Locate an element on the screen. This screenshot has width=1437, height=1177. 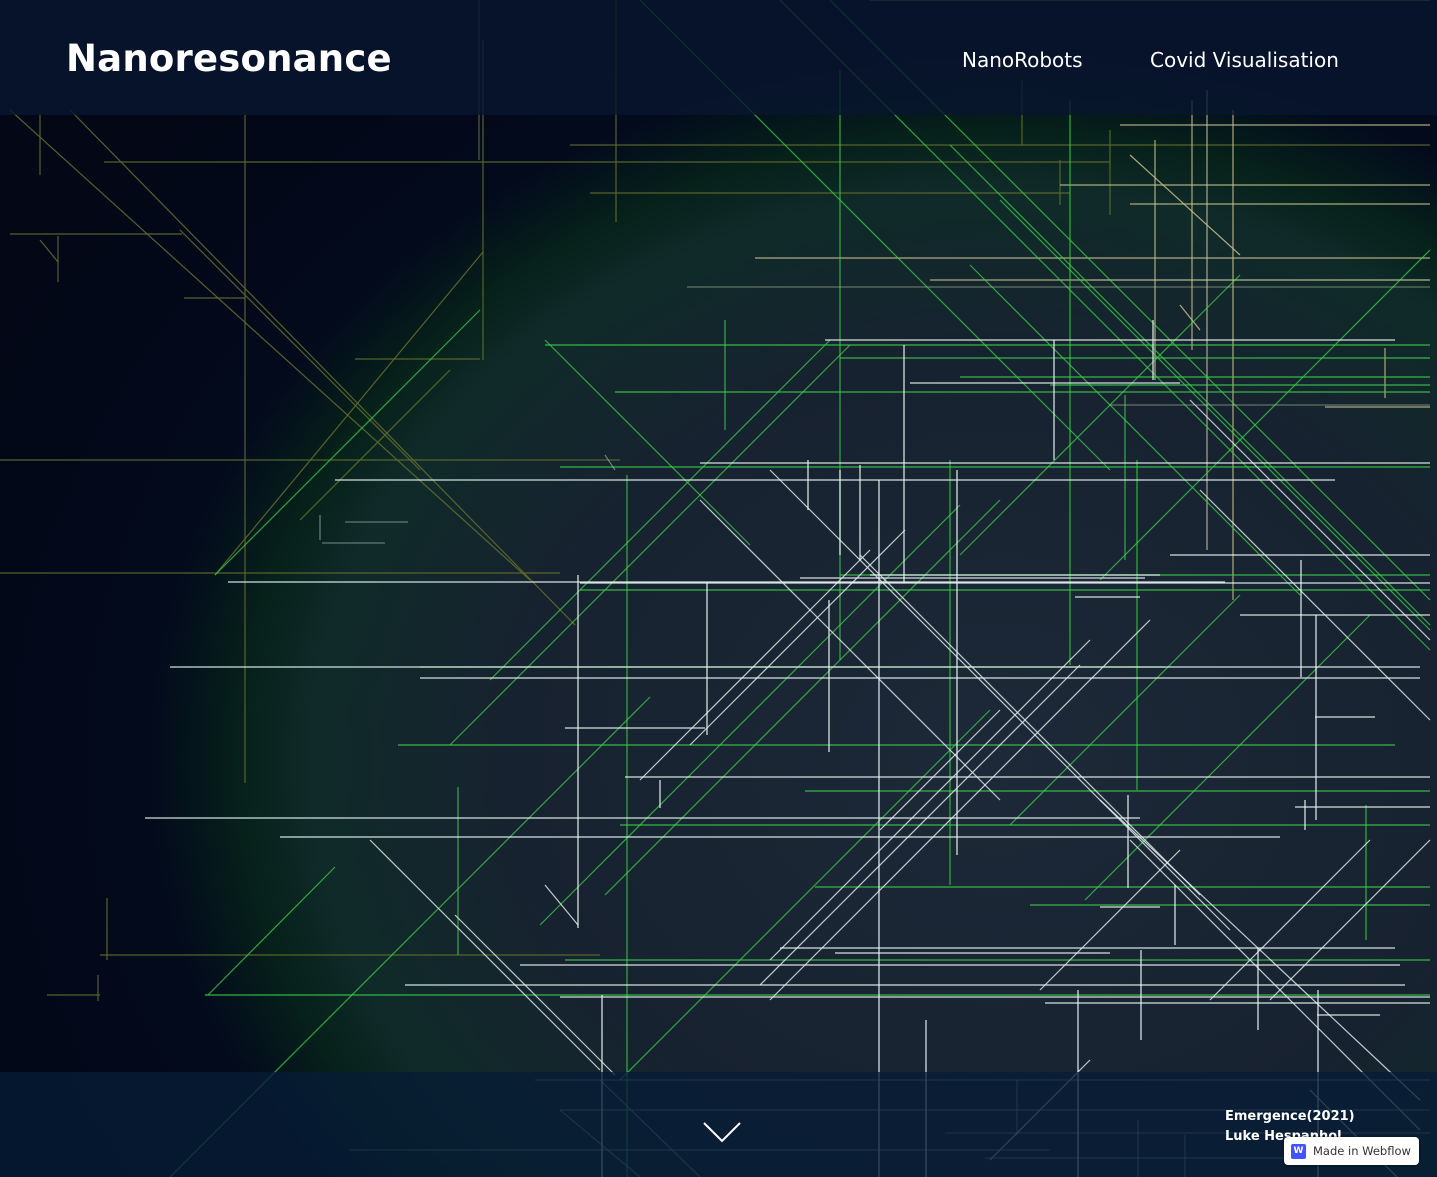
webflow-badge-label: Made in Webflow is located at coordinates (1362, 1151).